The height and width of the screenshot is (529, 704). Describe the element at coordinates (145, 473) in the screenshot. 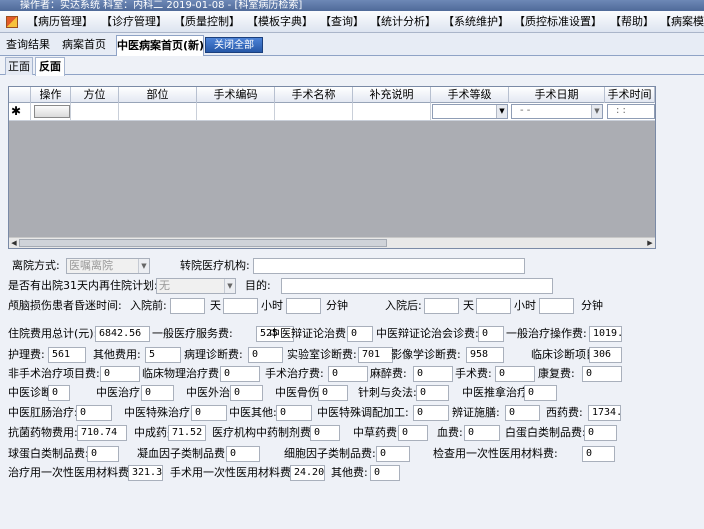

I see `fee-input: 321.32` at that location.